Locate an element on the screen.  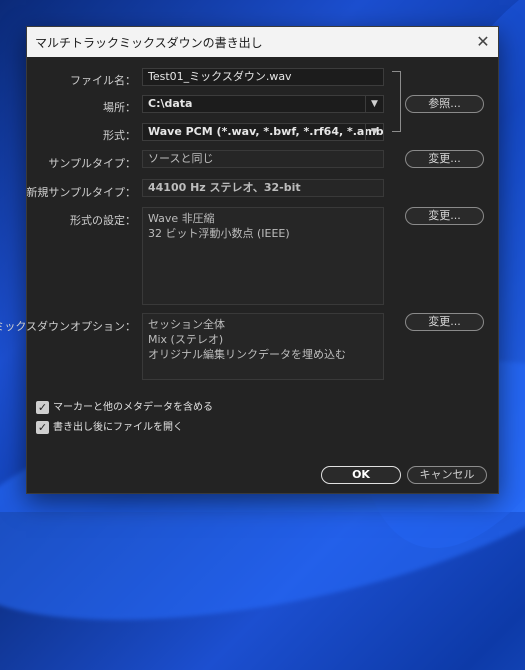
location-label: 場所： is located at coordinates (119, 107).